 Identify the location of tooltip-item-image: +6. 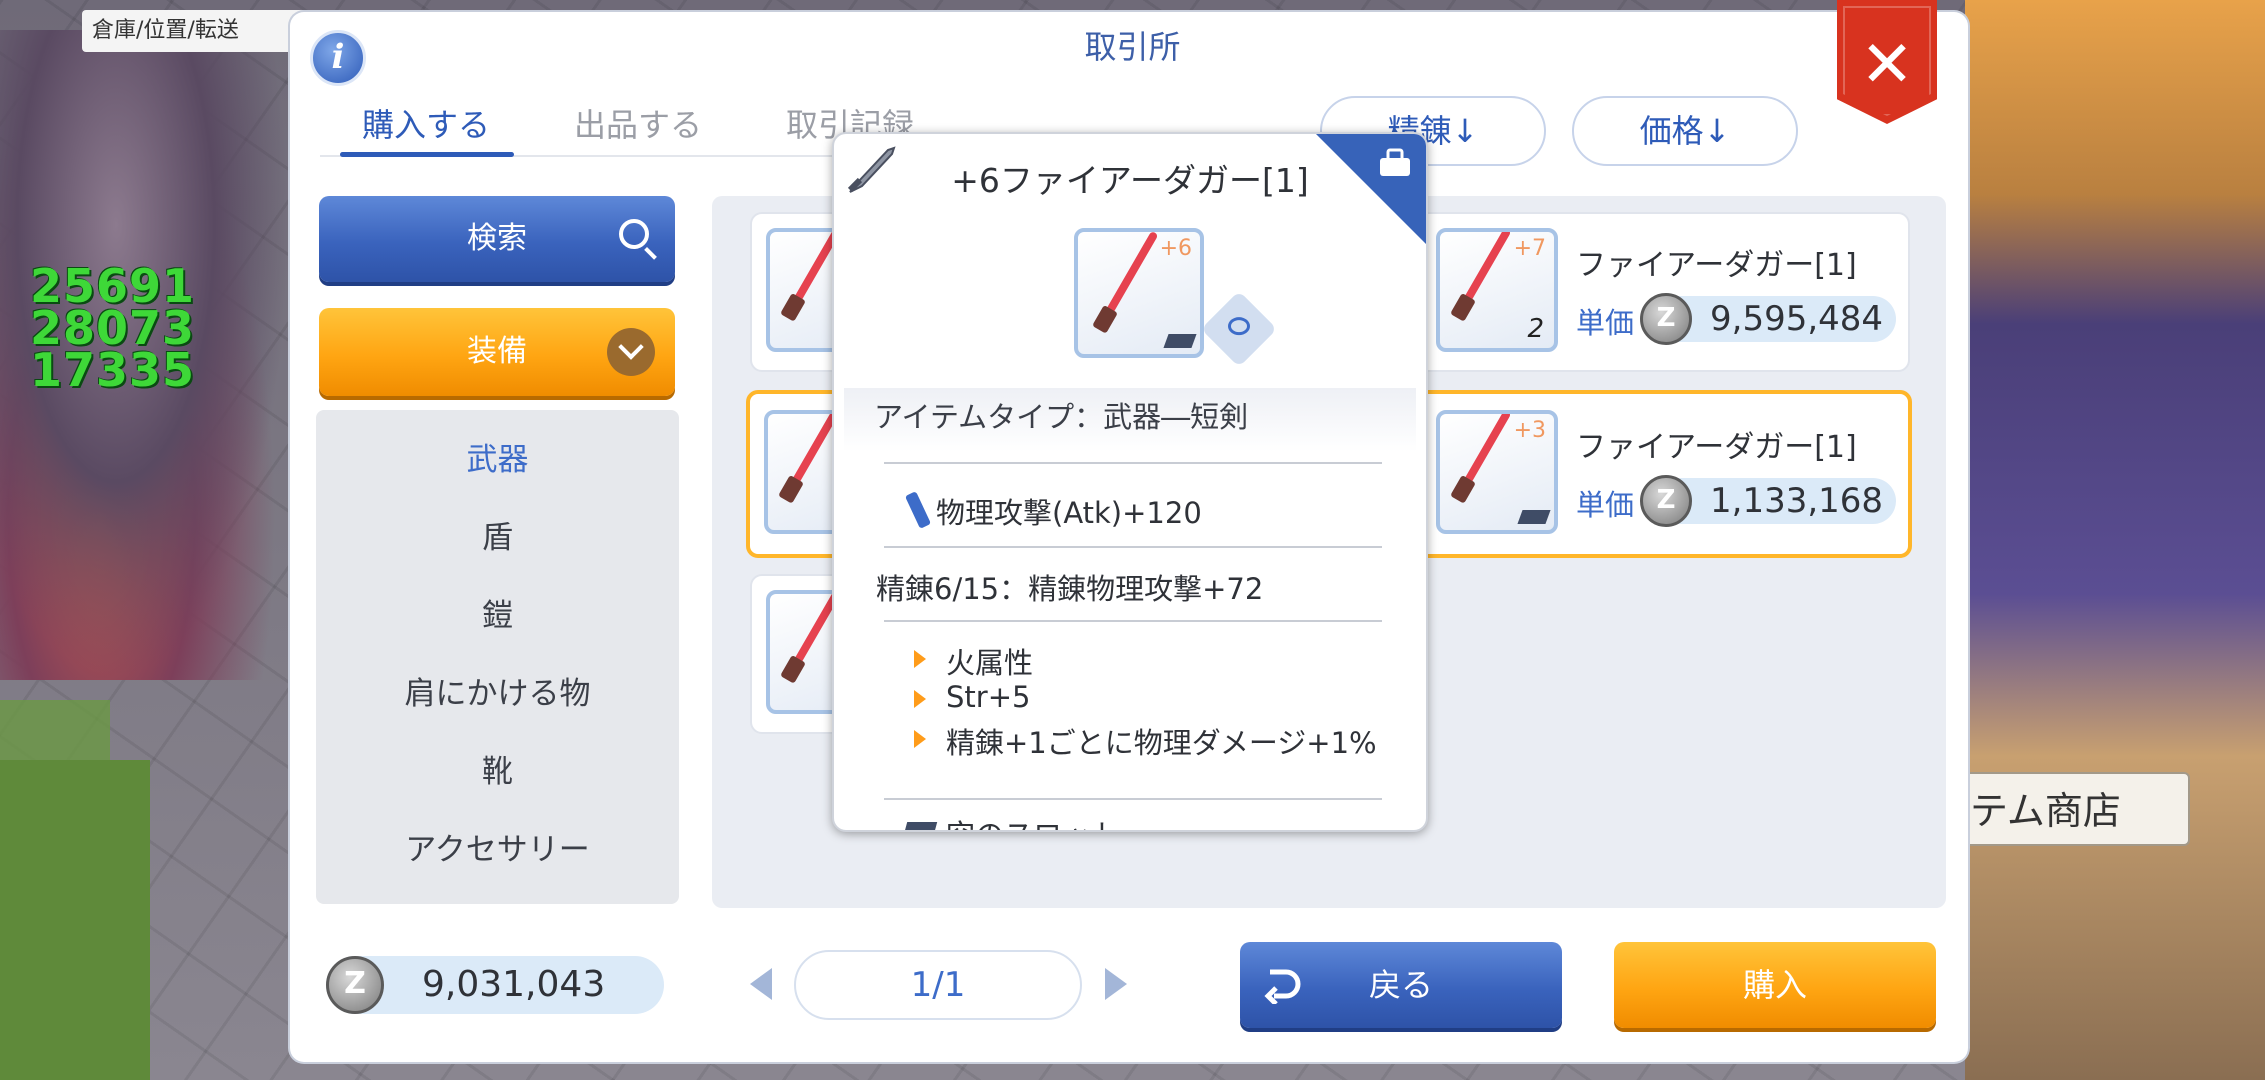
(1139, 293).